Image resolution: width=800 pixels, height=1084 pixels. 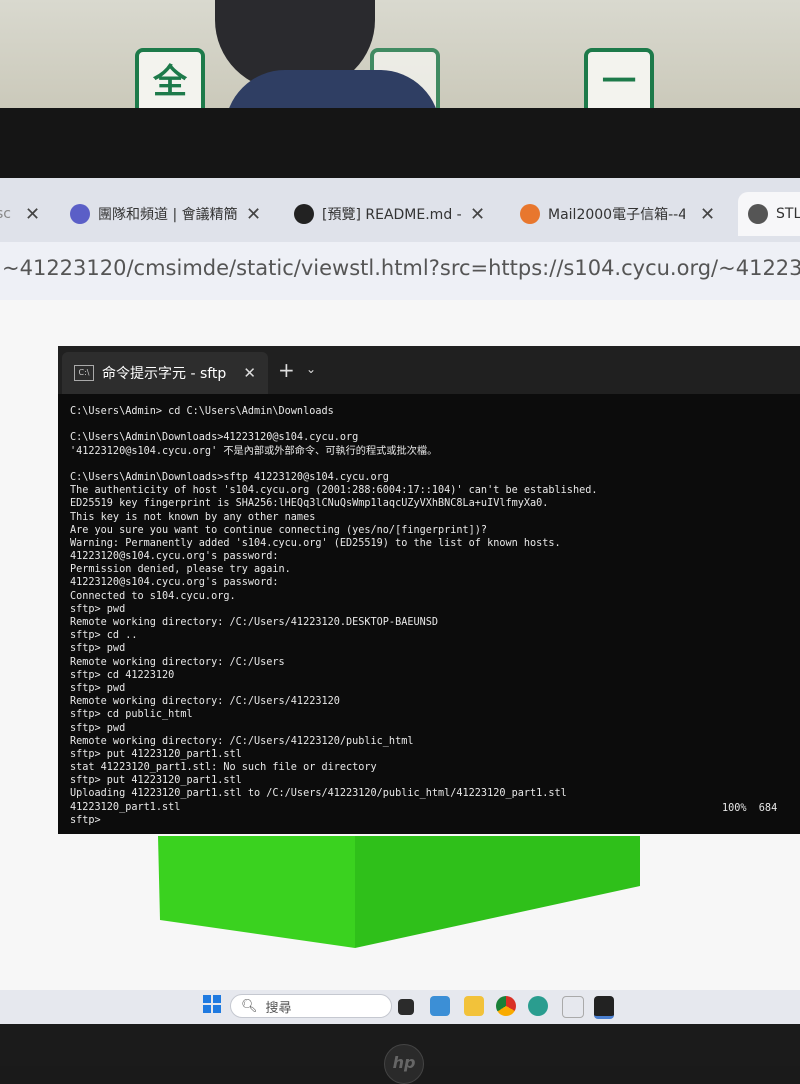 I want to click on widgets-icon, so click(x=440, y=1006).